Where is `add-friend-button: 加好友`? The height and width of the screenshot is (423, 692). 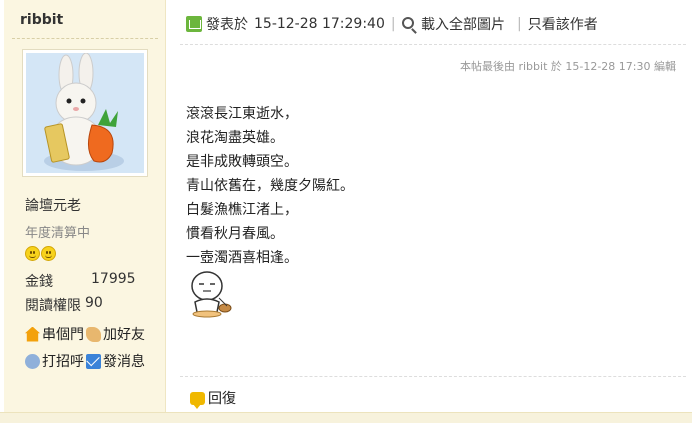 add-friend-button: 加好友 is located at coordinates (115, 334).